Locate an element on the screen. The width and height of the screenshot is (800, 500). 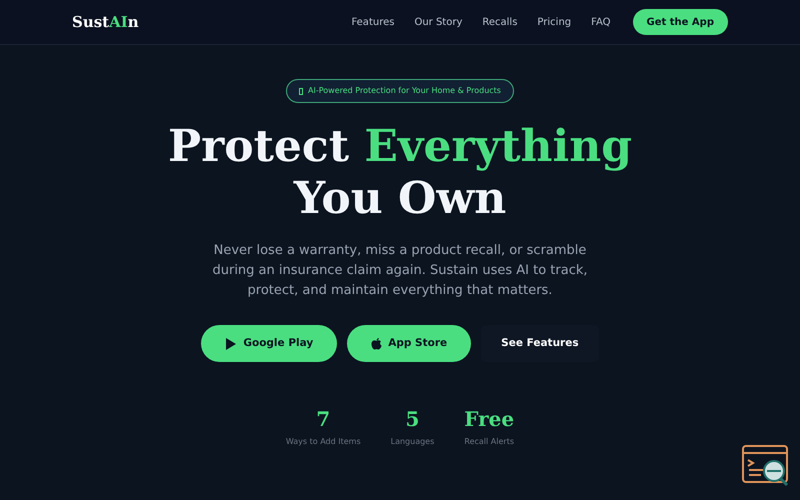
store-button: Google Play is located at coordinates (269, 343).